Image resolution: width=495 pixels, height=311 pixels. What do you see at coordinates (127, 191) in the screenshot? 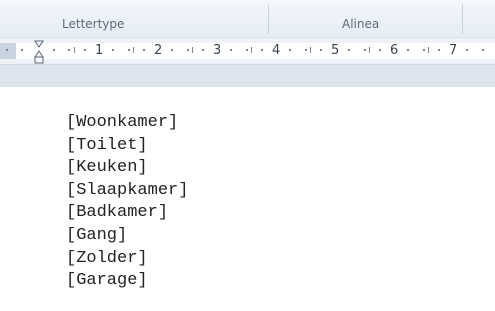
I see `document-line: [Slaapkamer]` at bounding box center [127, 191].